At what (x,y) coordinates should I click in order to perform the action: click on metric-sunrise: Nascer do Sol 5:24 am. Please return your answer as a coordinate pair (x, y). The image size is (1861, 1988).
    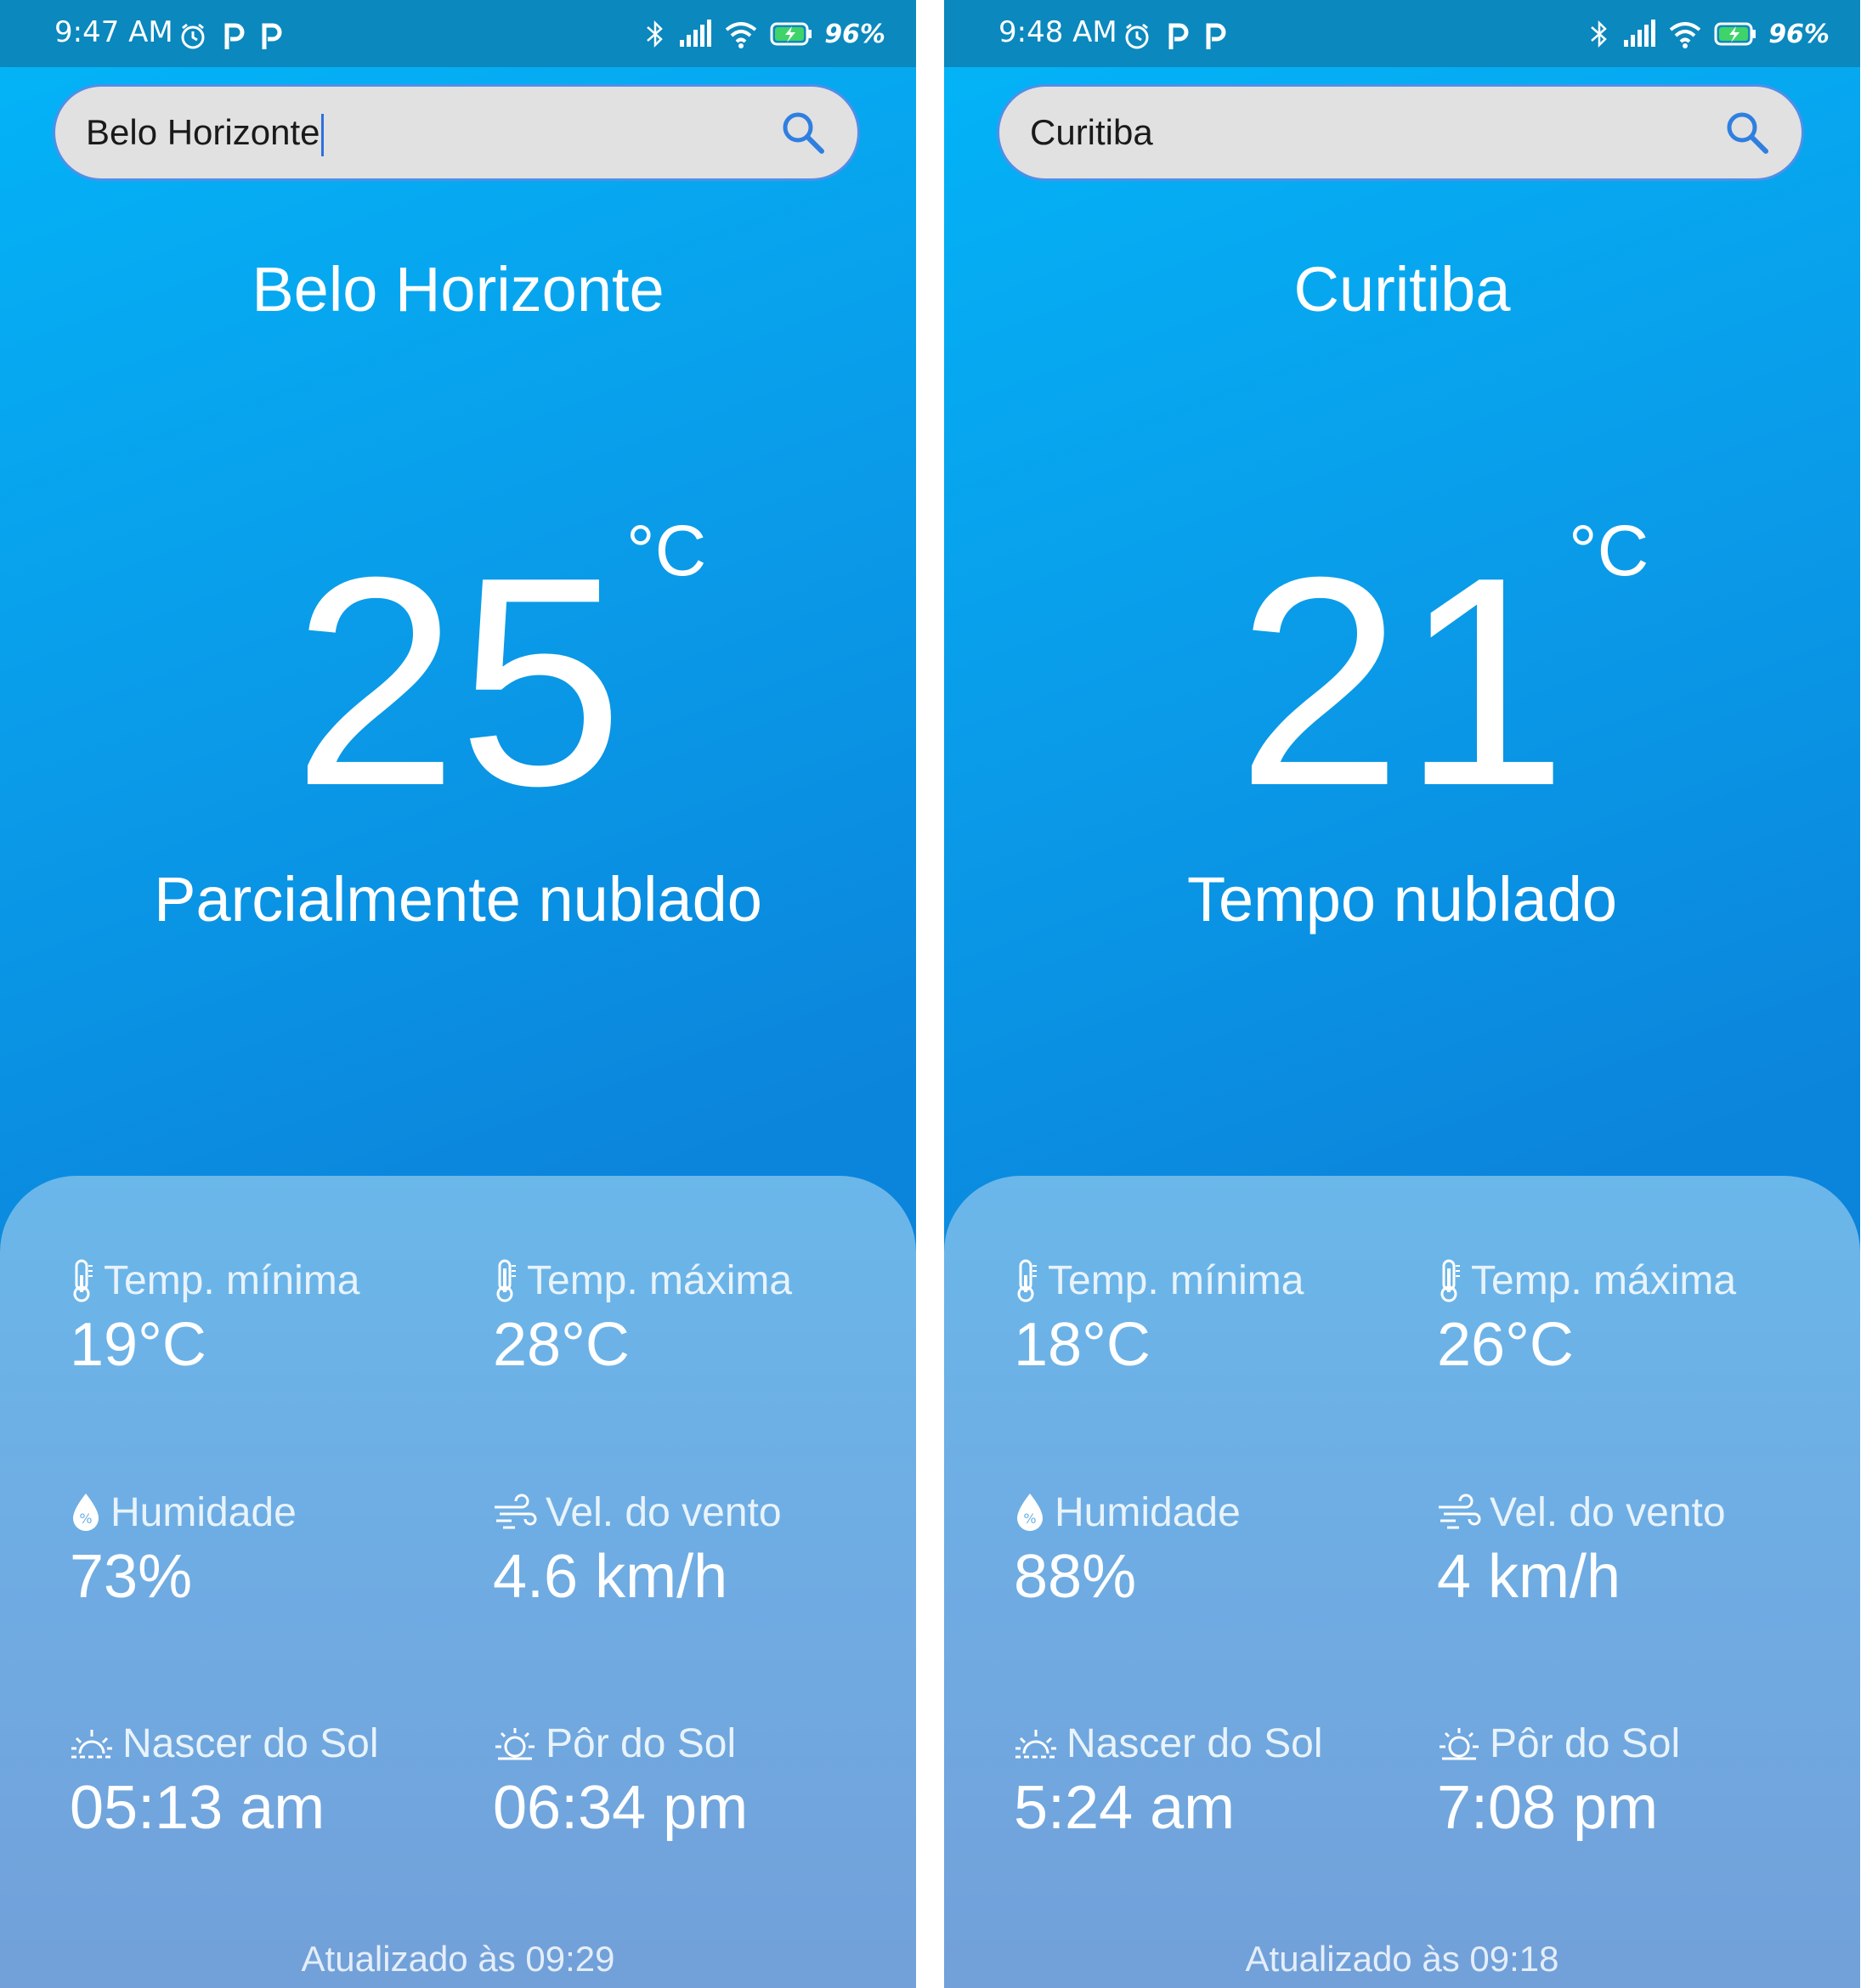
    Looking at the image, I should click on (1168, 1780).